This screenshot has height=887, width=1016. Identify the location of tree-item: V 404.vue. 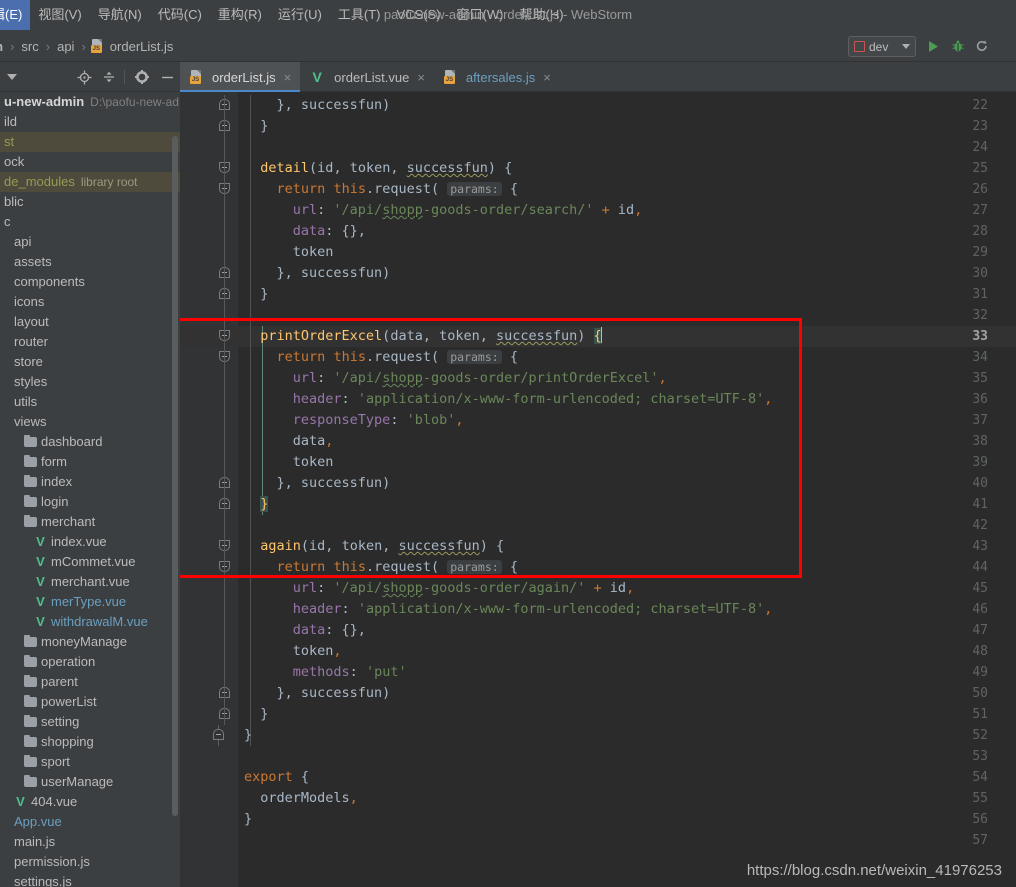
(90, 802).